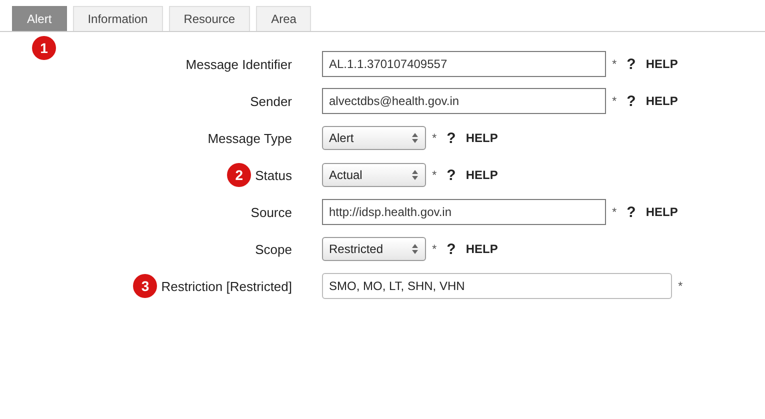  I want to click on select-dropdown: Actual, so click(374, 175).